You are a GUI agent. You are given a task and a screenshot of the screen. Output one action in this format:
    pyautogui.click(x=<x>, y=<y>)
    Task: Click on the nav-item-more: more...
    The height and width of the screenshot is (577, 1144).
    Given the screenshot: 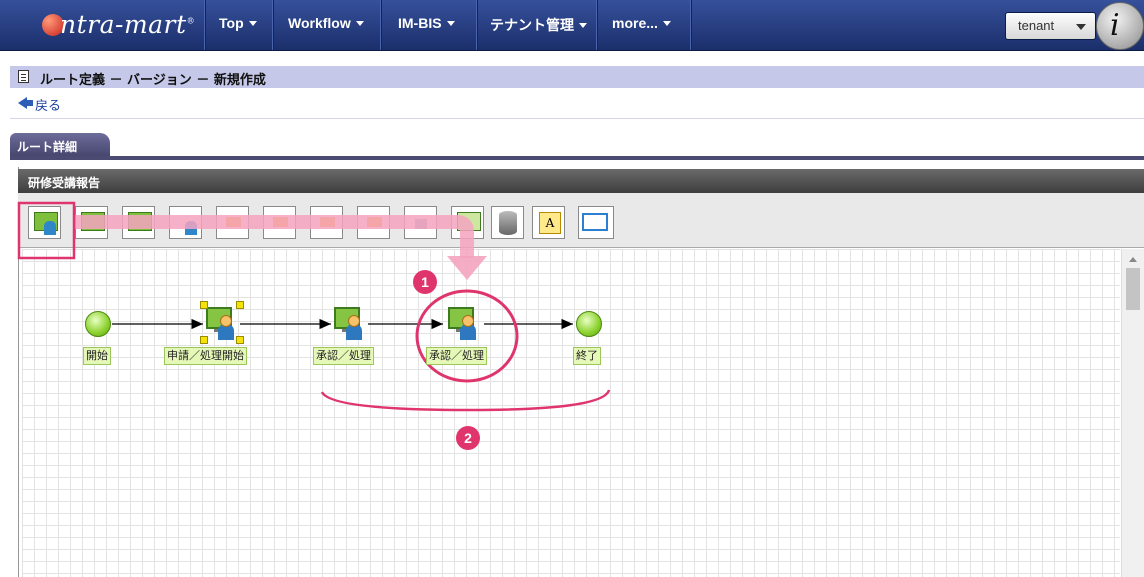 What is the action you would take?
    pyautogui.click(x=641, y=23)
    